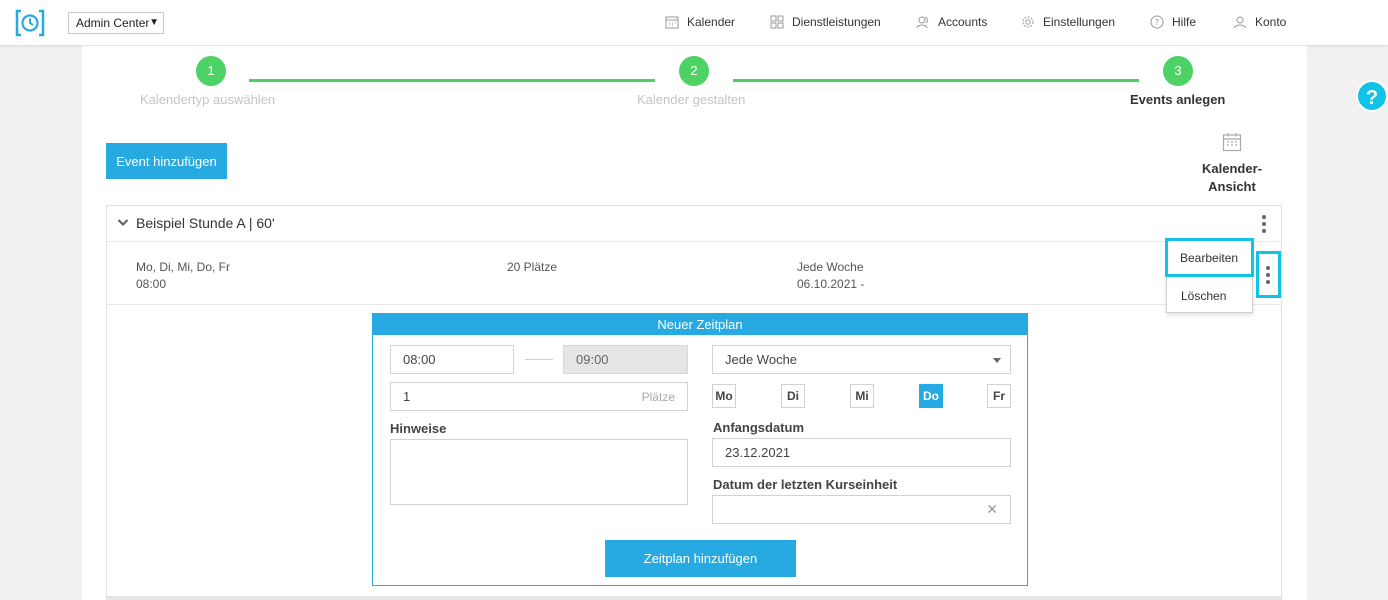 The width and height of the screenshot is (1388, 600). What do you see at coordinates (113, 23) in the screenshot?
I see `admin-center-select-label: Admin Center` at bounding box center [113, 23].